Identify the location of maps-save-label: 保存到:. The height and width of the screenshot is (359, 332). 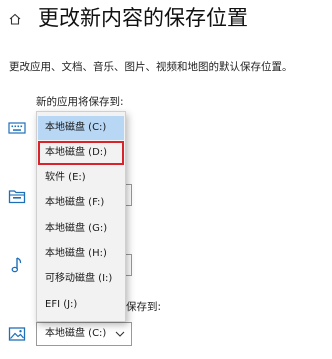
(144, 307).